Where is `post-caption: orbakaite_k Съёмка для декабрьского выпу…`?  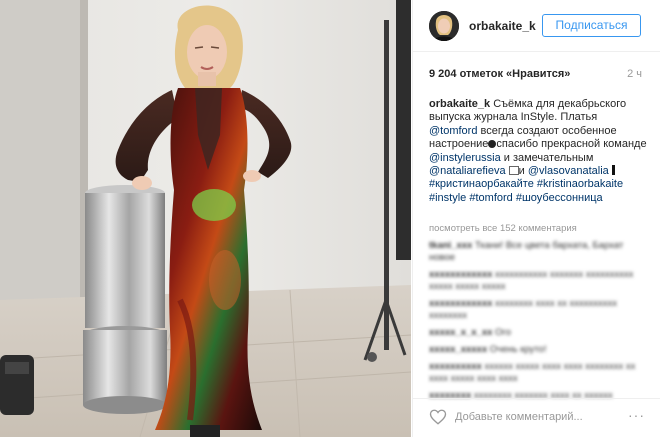 post-caption: orbakaite_k Съёмка для декабрьского выпу… is located at coordinates (538, 151).